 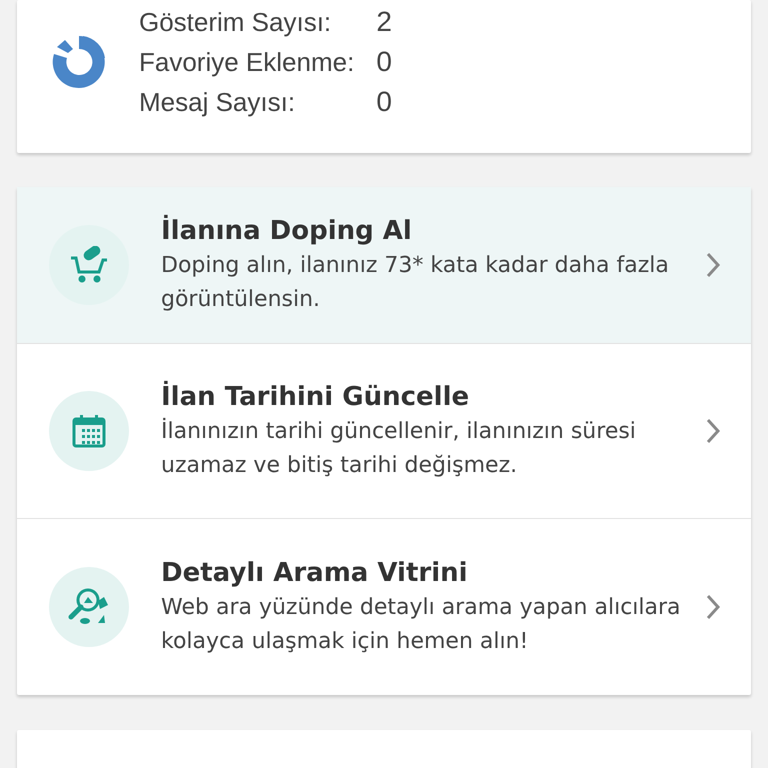 What do you see at coordinates (89, 265) in the screenshot?
I see `cart-icon` at bounding box center [89, 265].